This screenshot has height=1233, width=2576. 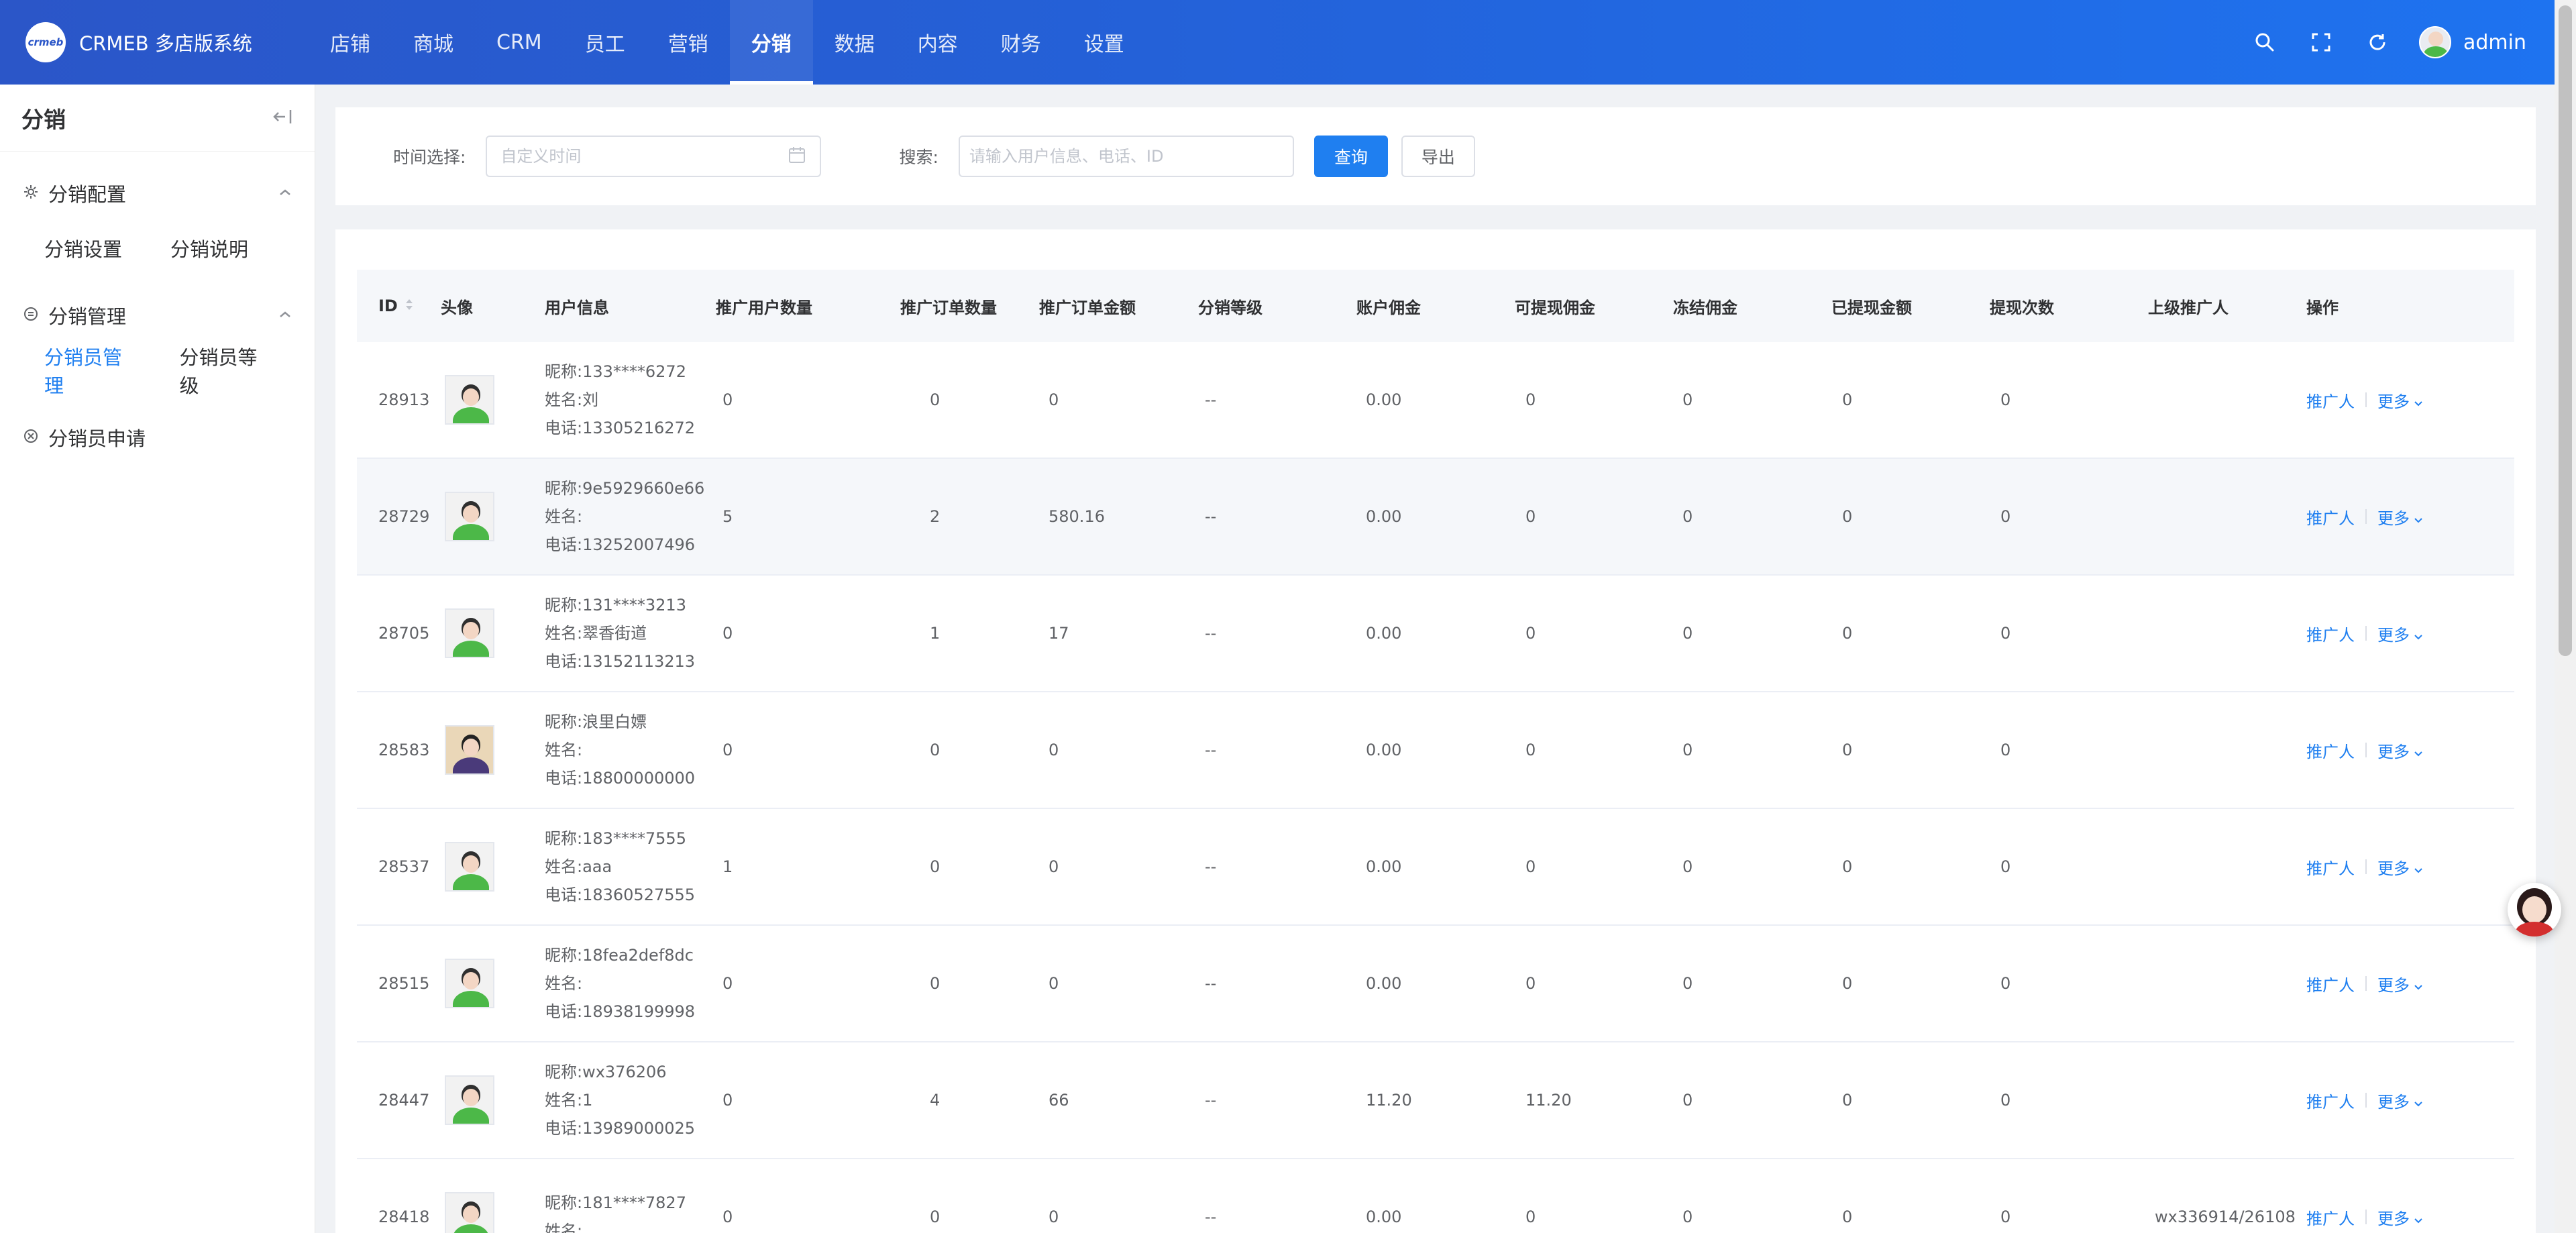 I want to click on sidebar-item-distributor-management: 分销员管理, so click(x=87, y=370).